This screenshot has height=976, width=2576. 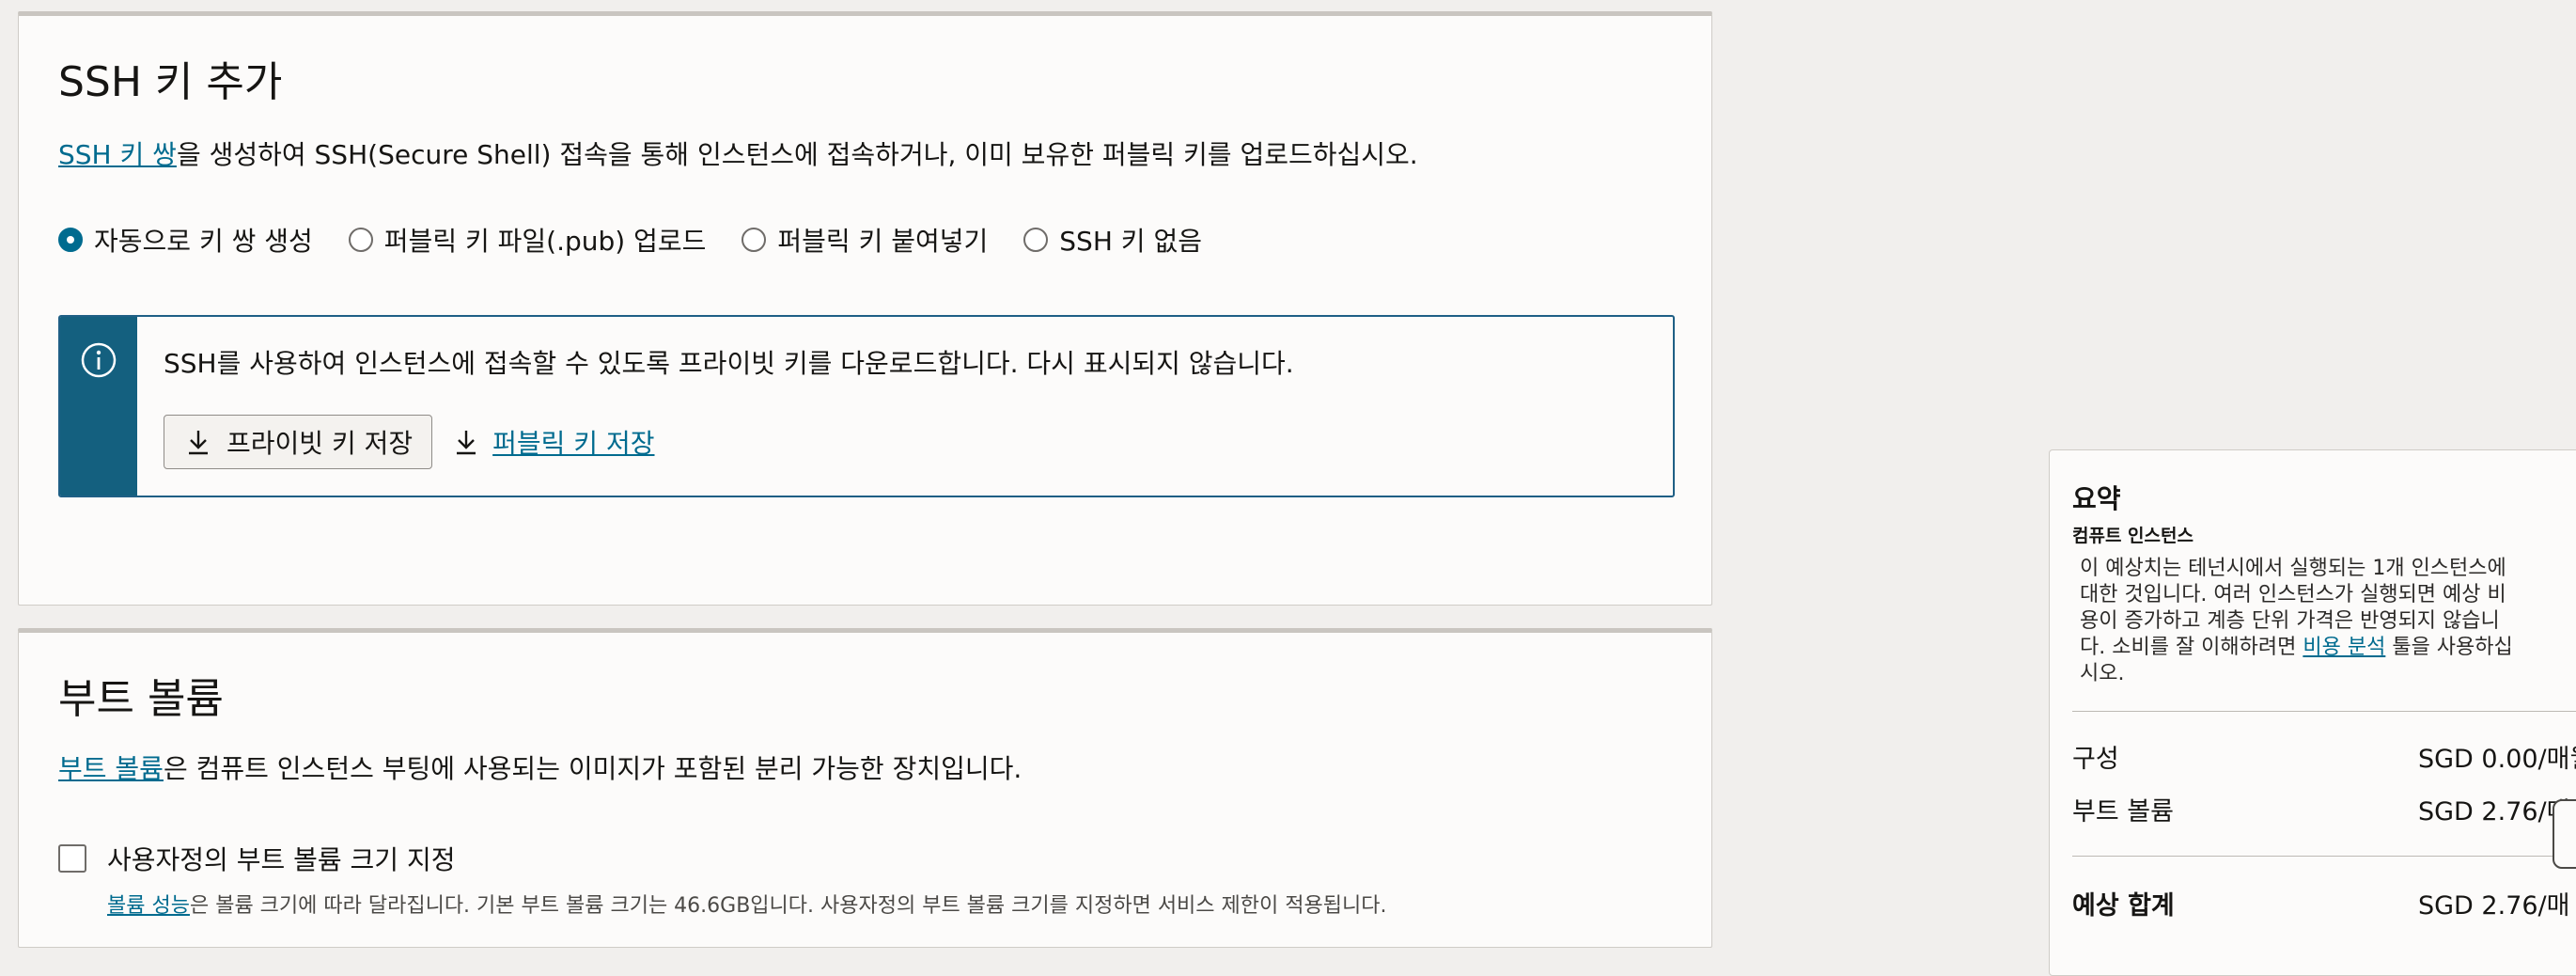 What do you see at coordinates (2344, 648) in the screenshot?
I see `cost-analysis-link: 비용 분석` at bounding box center [2344, 648].